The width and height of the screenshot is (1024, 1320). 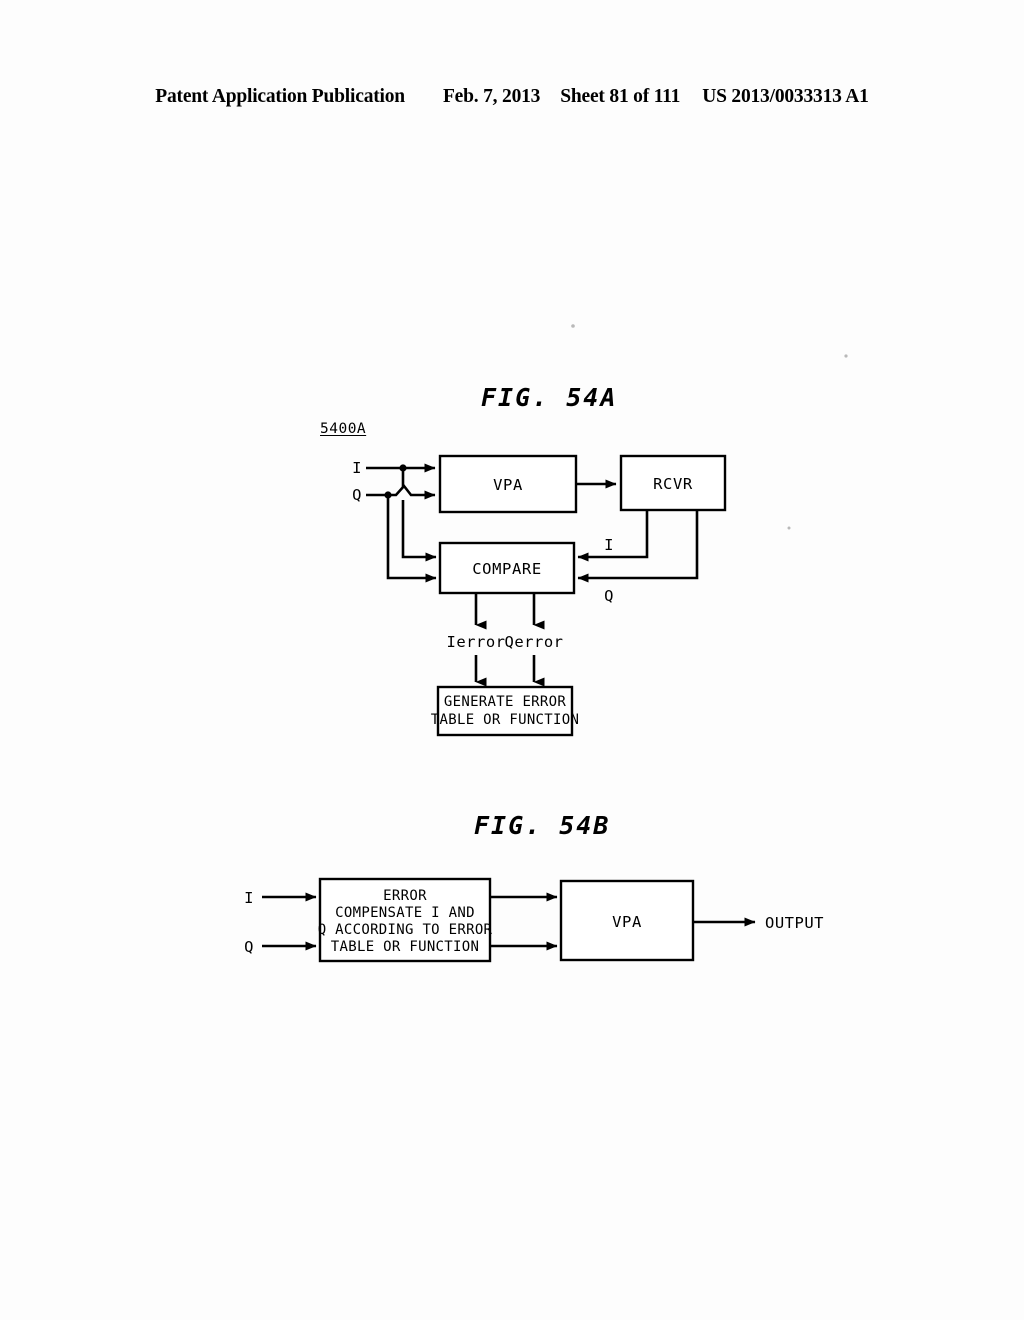 I want to click on block-error-compensate-line3: Q ACCORDING TO ERROR, so click(x=405, y=930).